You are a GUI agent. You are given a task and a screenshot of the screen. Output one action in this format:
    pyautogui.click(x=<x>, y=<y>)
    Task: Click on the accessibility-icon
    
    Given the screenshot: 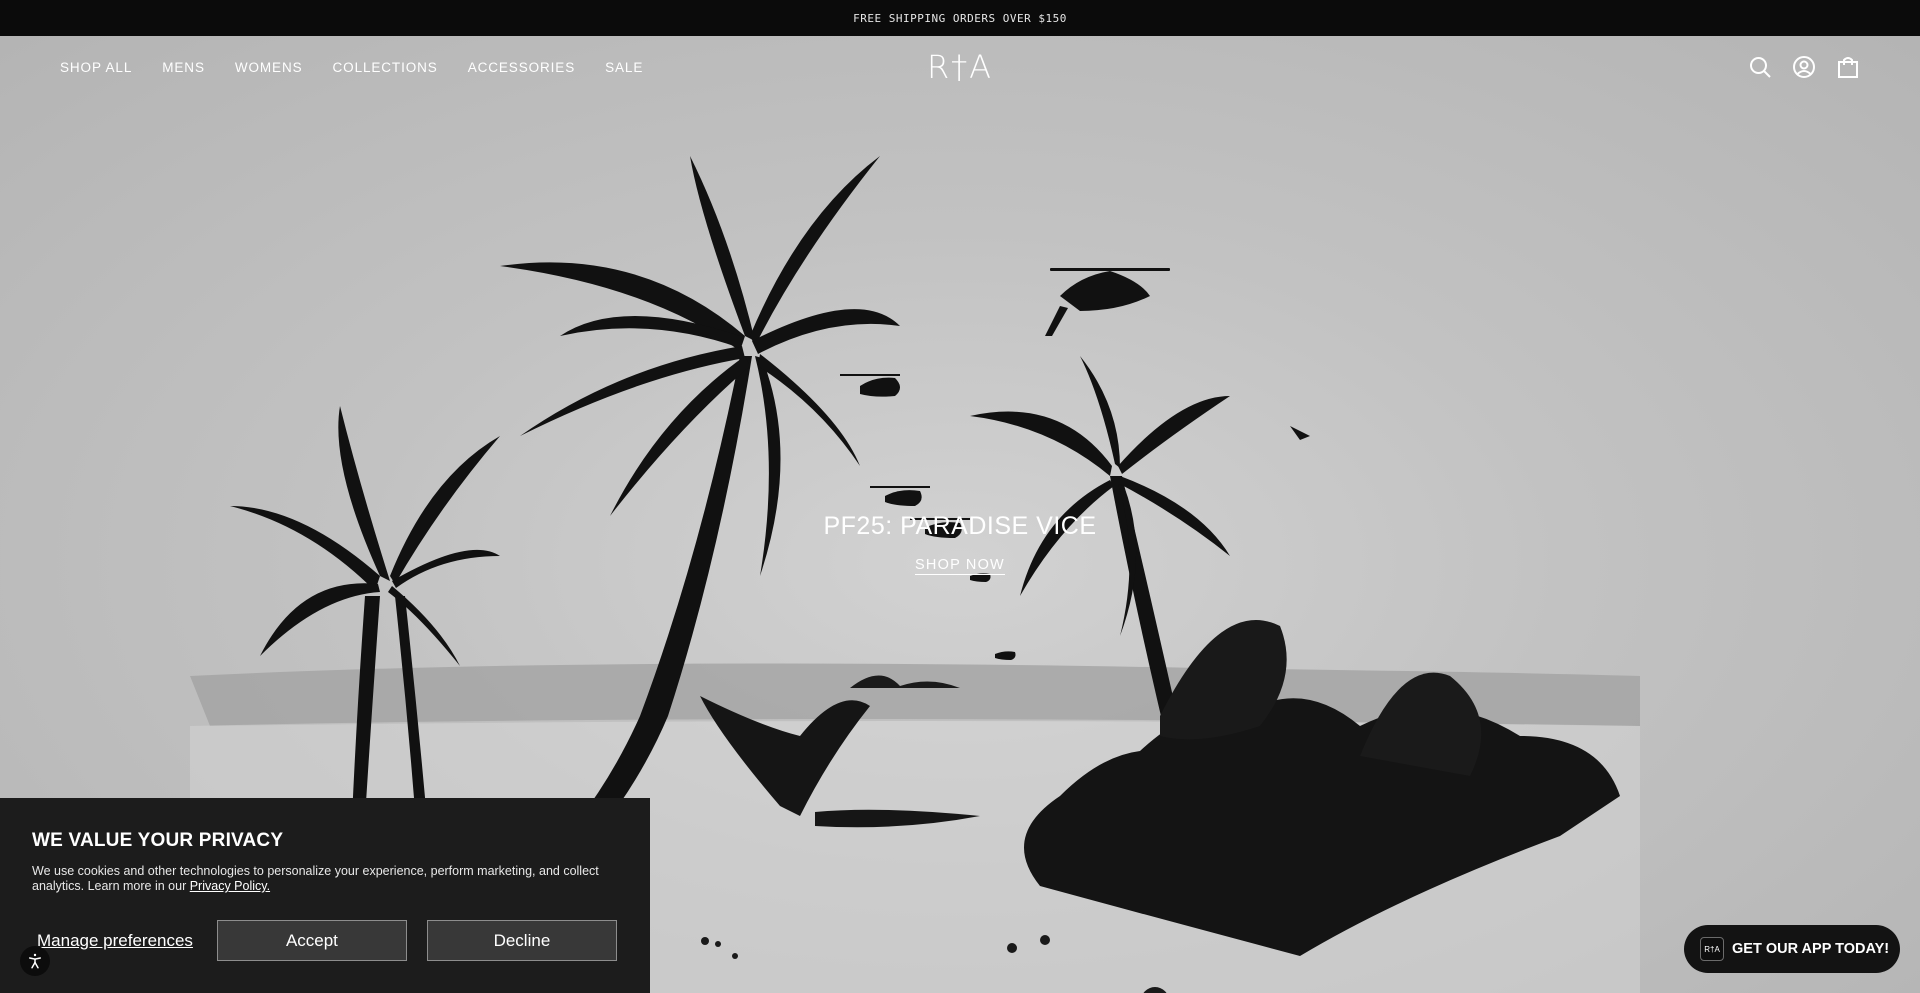 What is the action you would take?
    pyautogui.click(x=35, y=961)
    